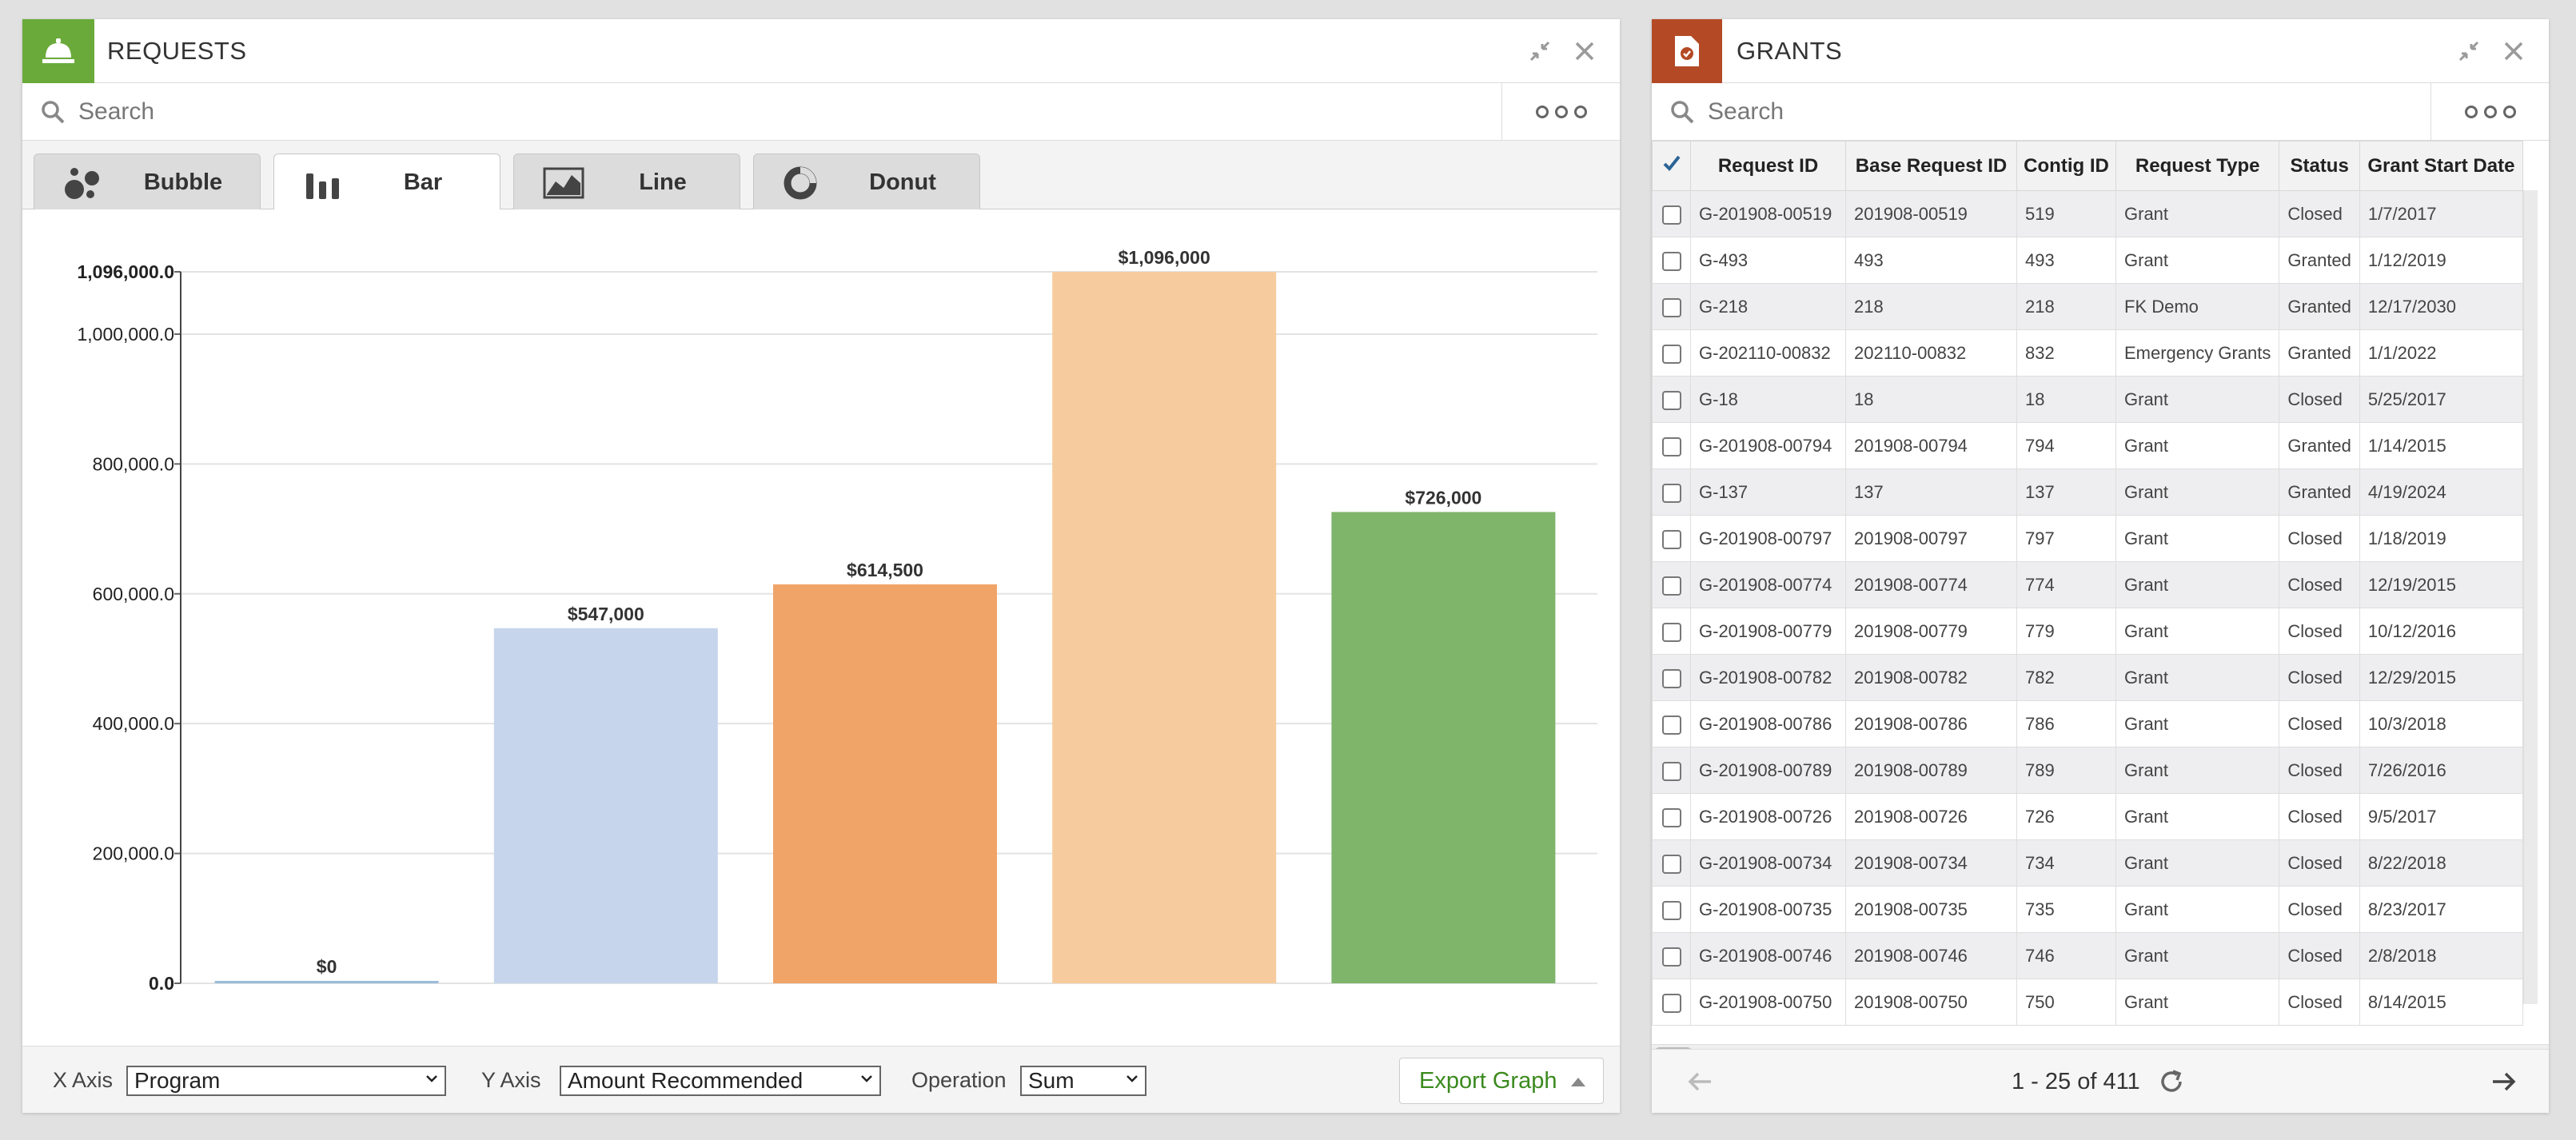 The image size is (2576, 1140). Describe the element at coordinates (2087, 399) in the screenshot. I see `table-row: G-18 18 18 Grant Closed 5/25/2017` at that location.